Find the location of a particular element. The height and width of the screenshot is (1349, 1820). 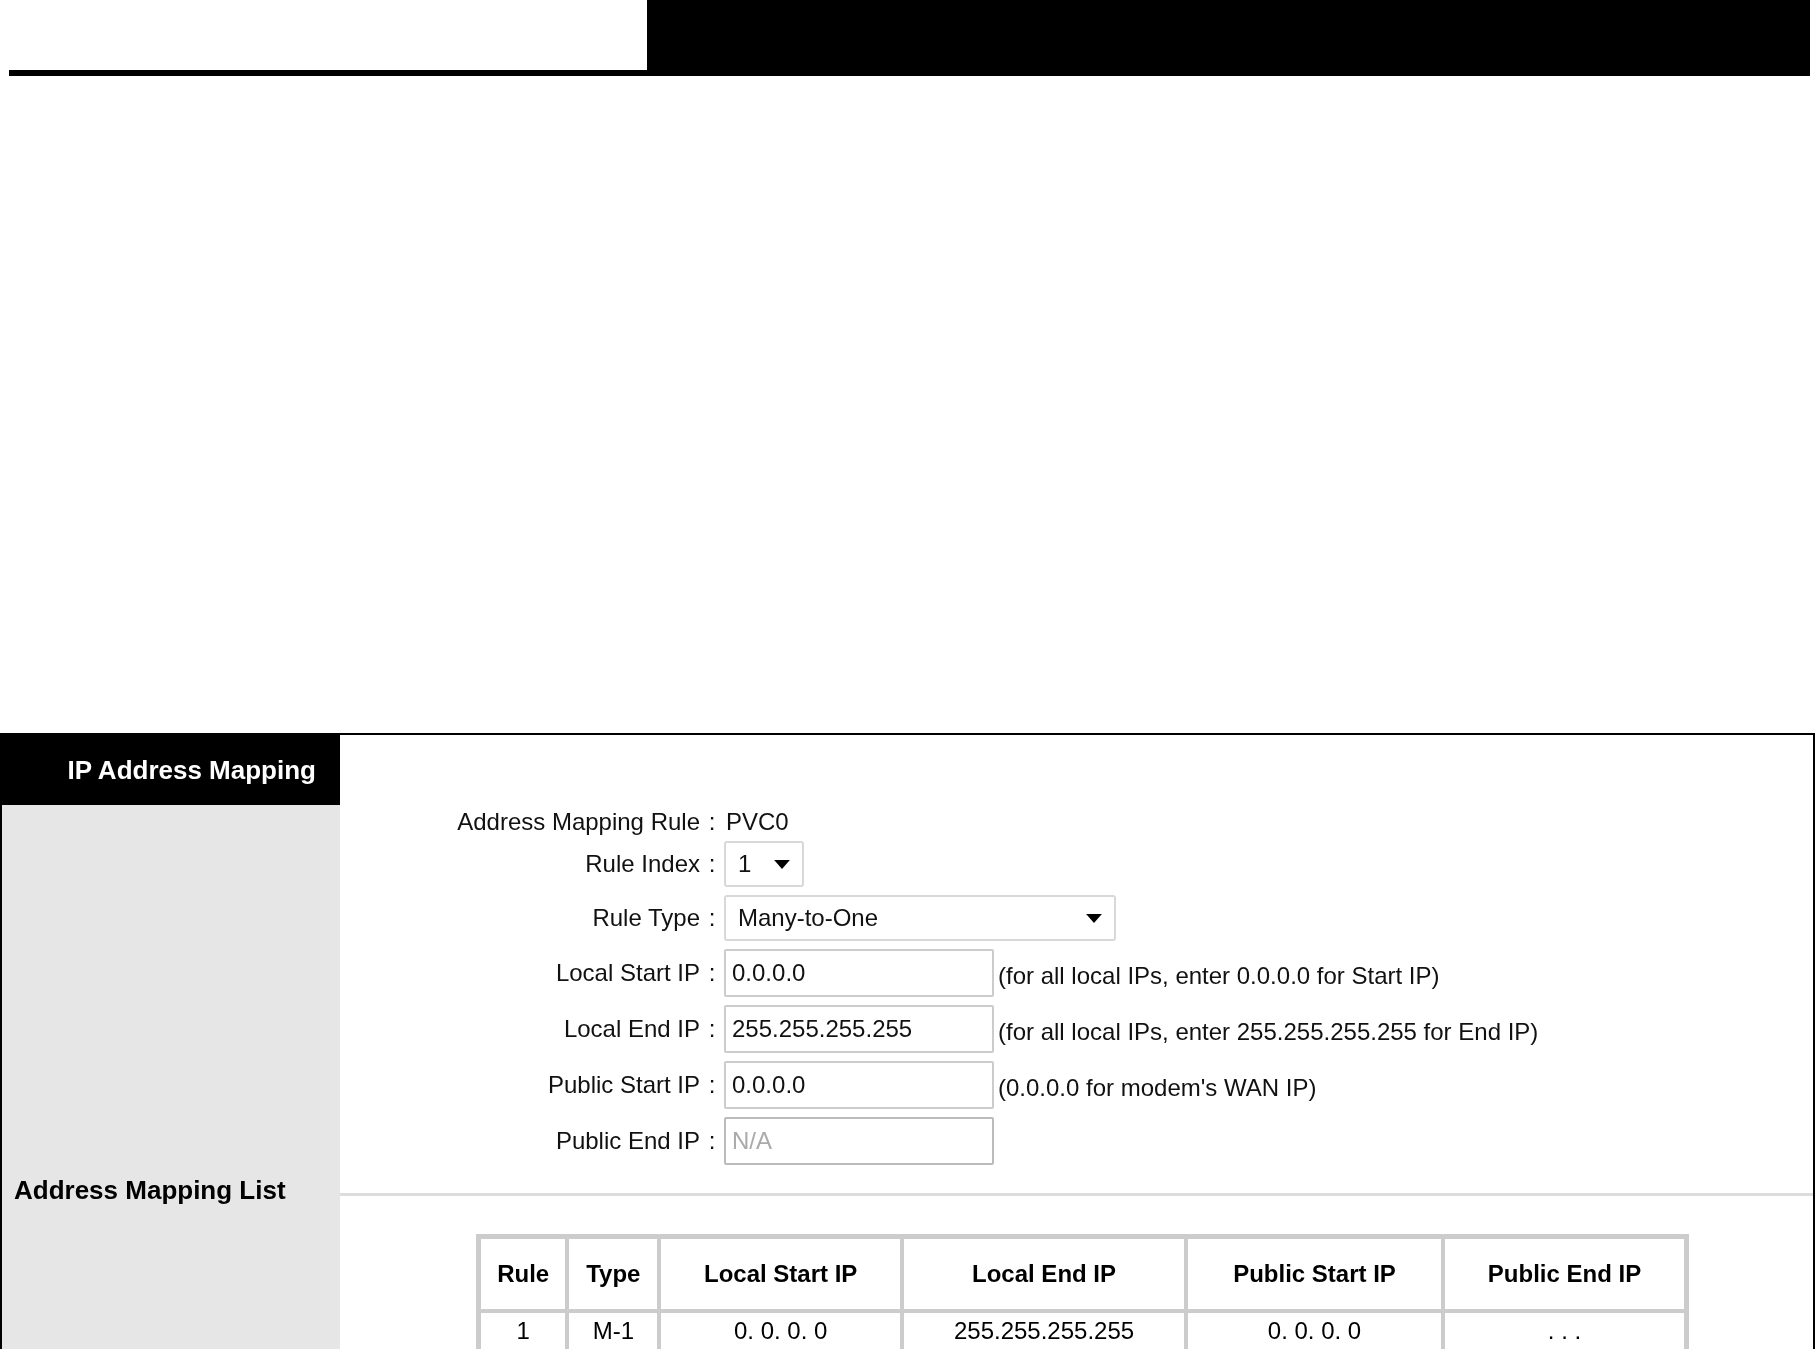

field-label: Rule Type is located at coordinates (645, 918).